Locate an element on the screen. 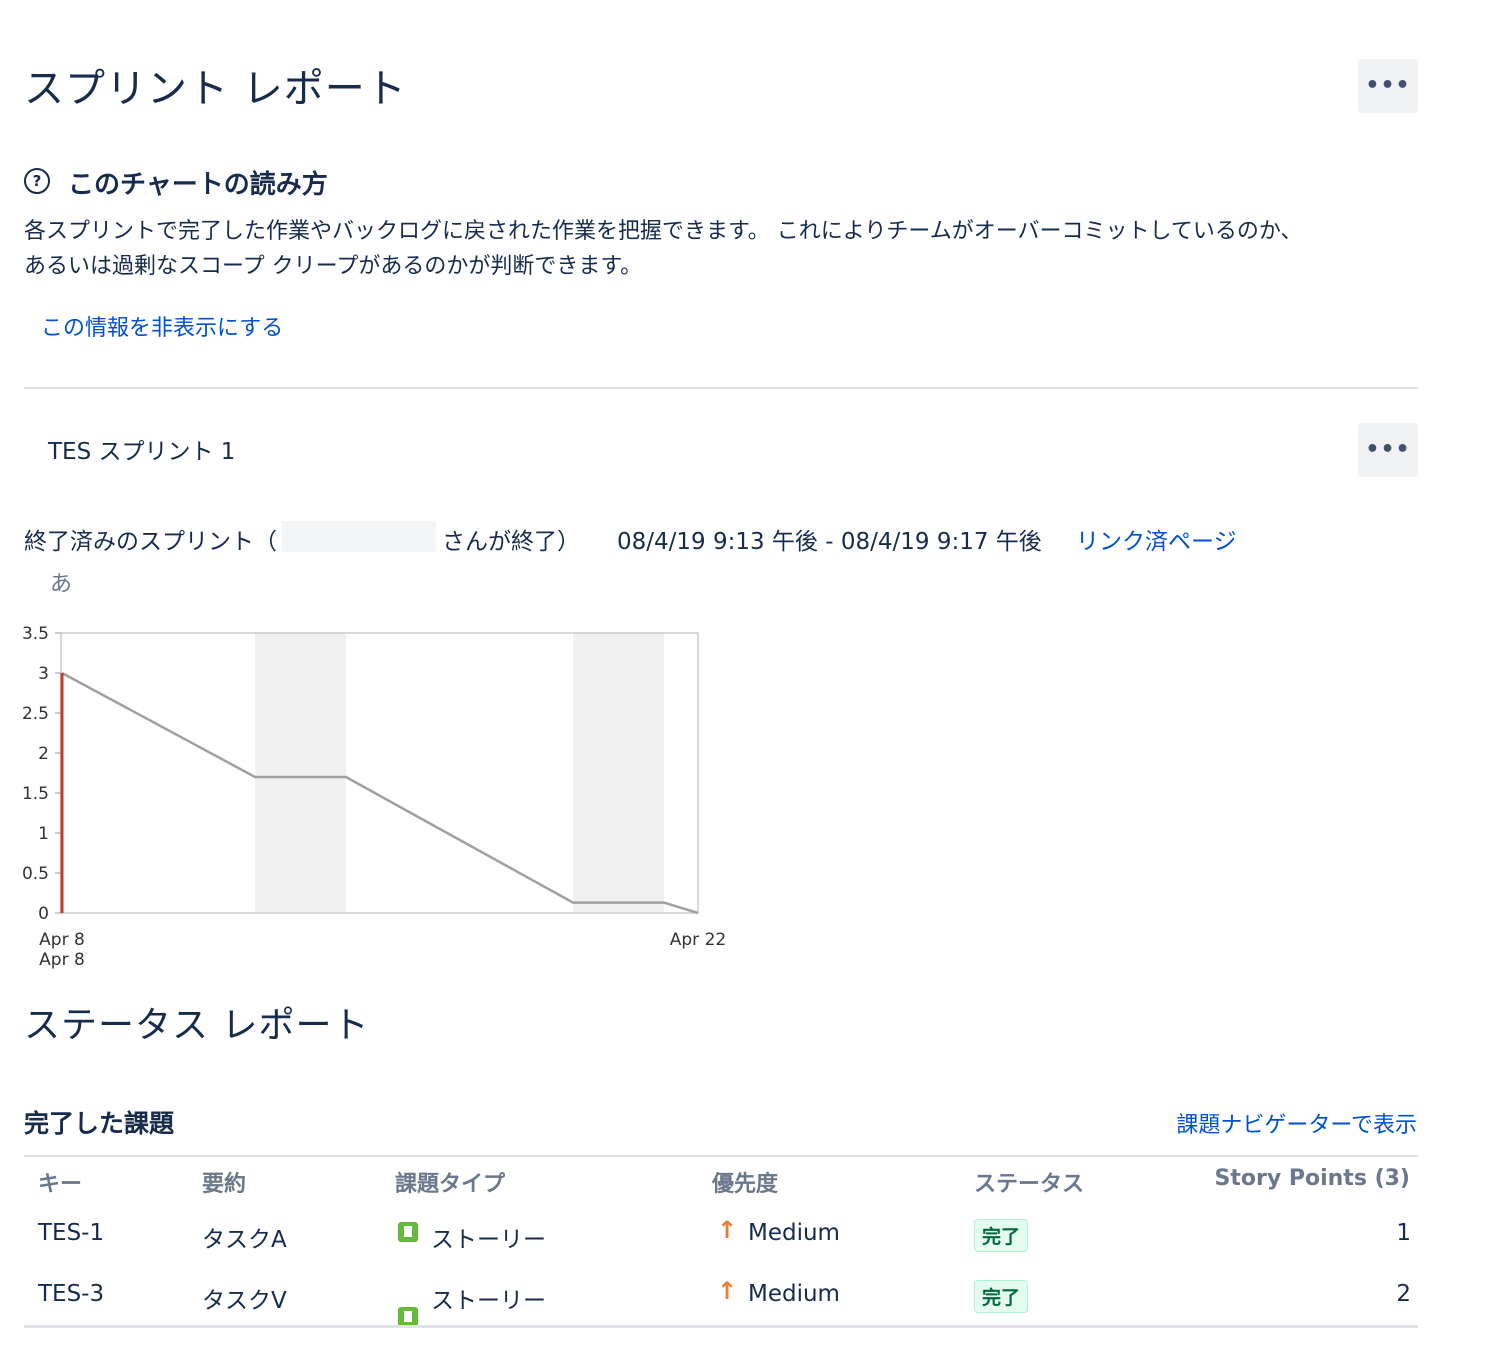  help-description-line: あるいは過剰なスコープ クリープがあるのかが判断できます。 is located at coordinates (333, 266).